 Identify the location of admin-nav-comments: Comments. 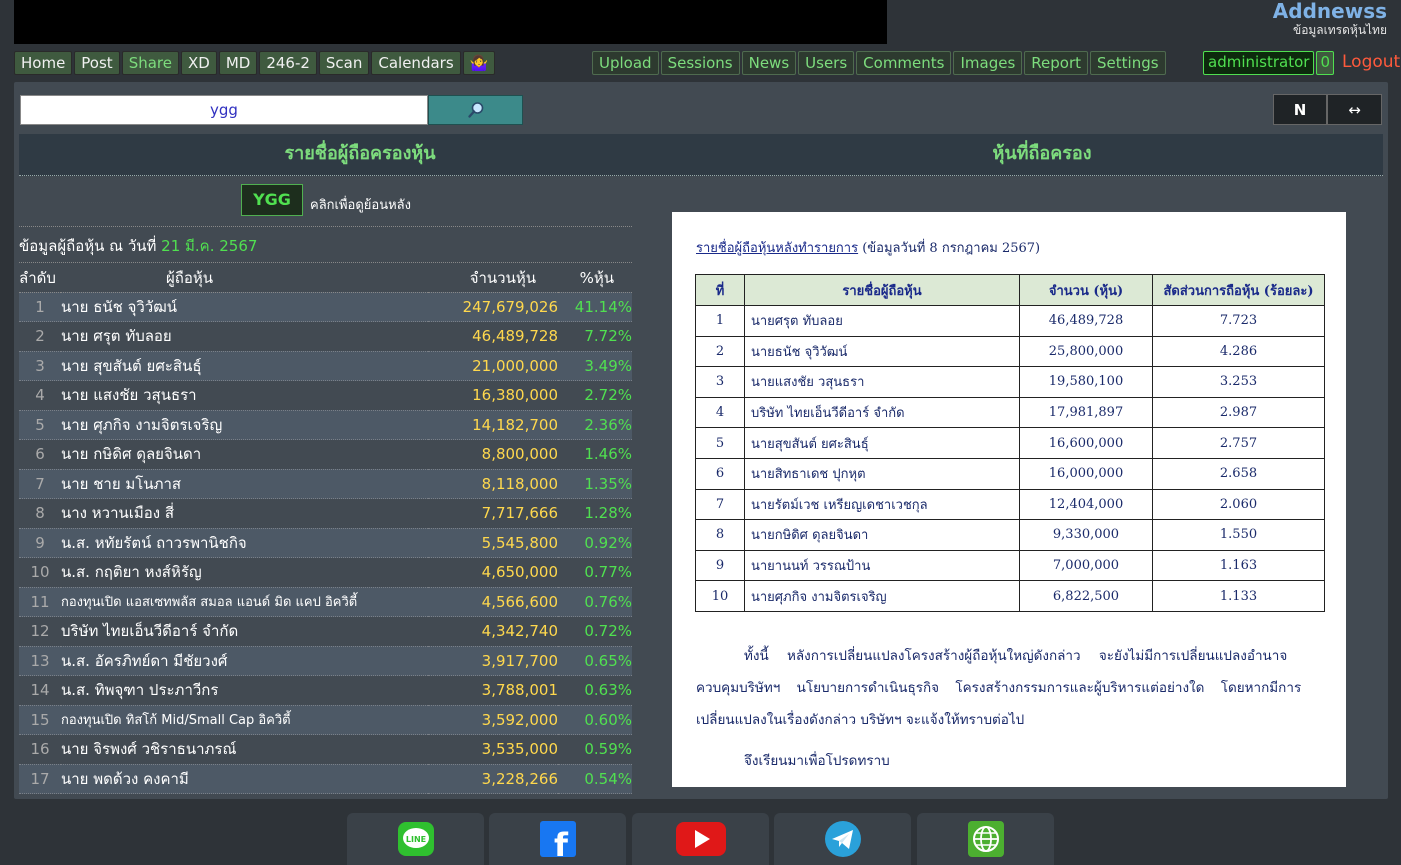
(904, 63).